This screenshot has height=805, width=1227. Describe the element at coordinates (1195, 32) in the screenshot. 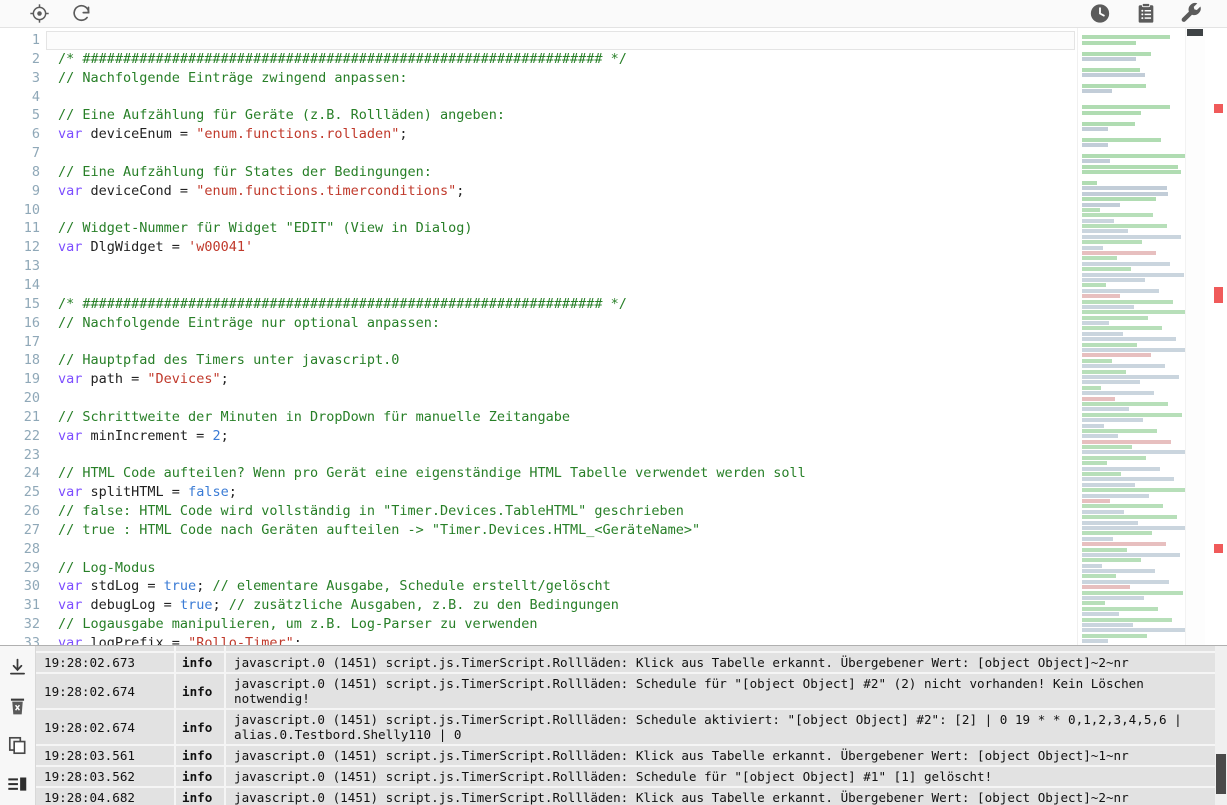

I see `minimap-scrollbar-thumb` at that location.